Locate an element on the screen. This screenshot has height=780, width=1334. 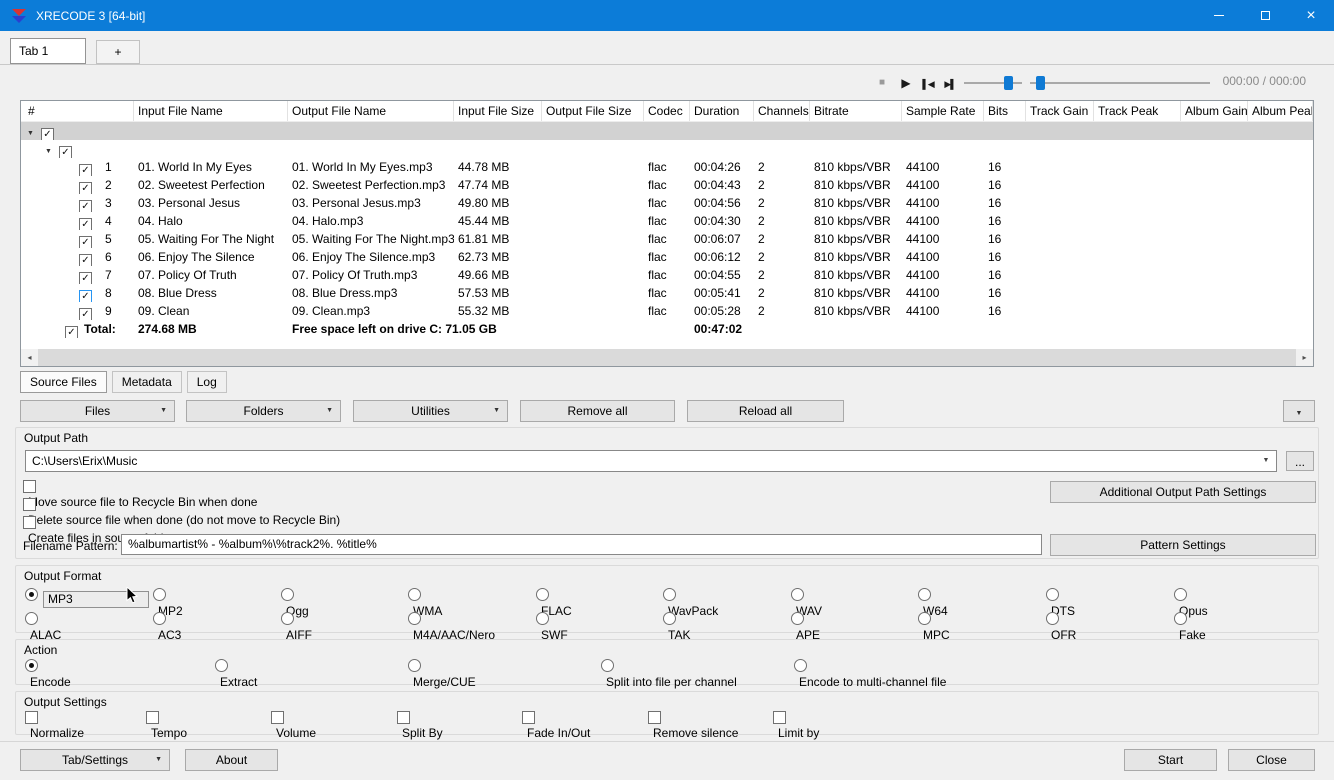
output-setting-option: Fade In/Out is located at coordinates (556, 724).